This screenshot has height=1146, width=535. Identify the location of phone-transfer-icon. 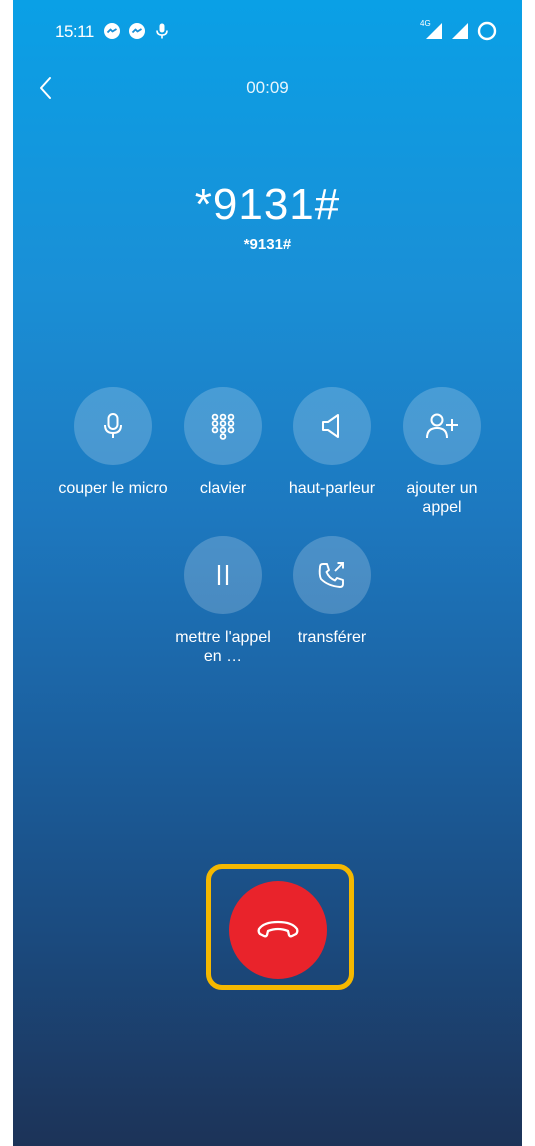
(331, 575).